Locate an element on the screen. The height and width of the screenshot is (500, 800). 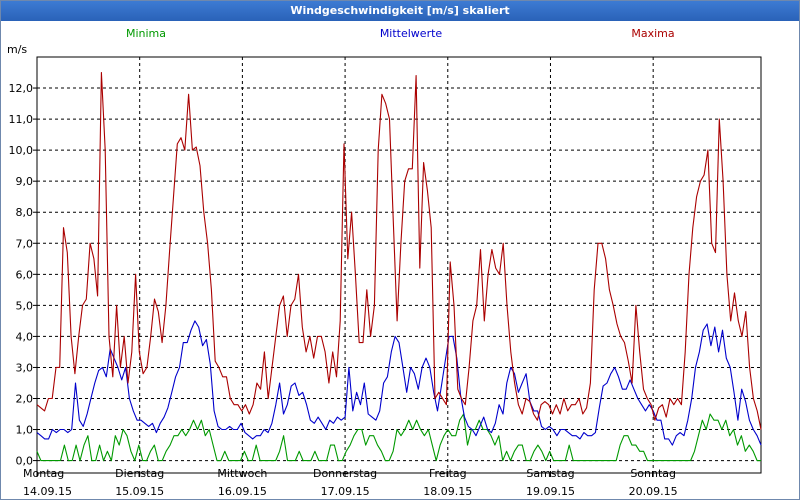
y-tick-label: 3,0 is located at coordinates (25, 367).